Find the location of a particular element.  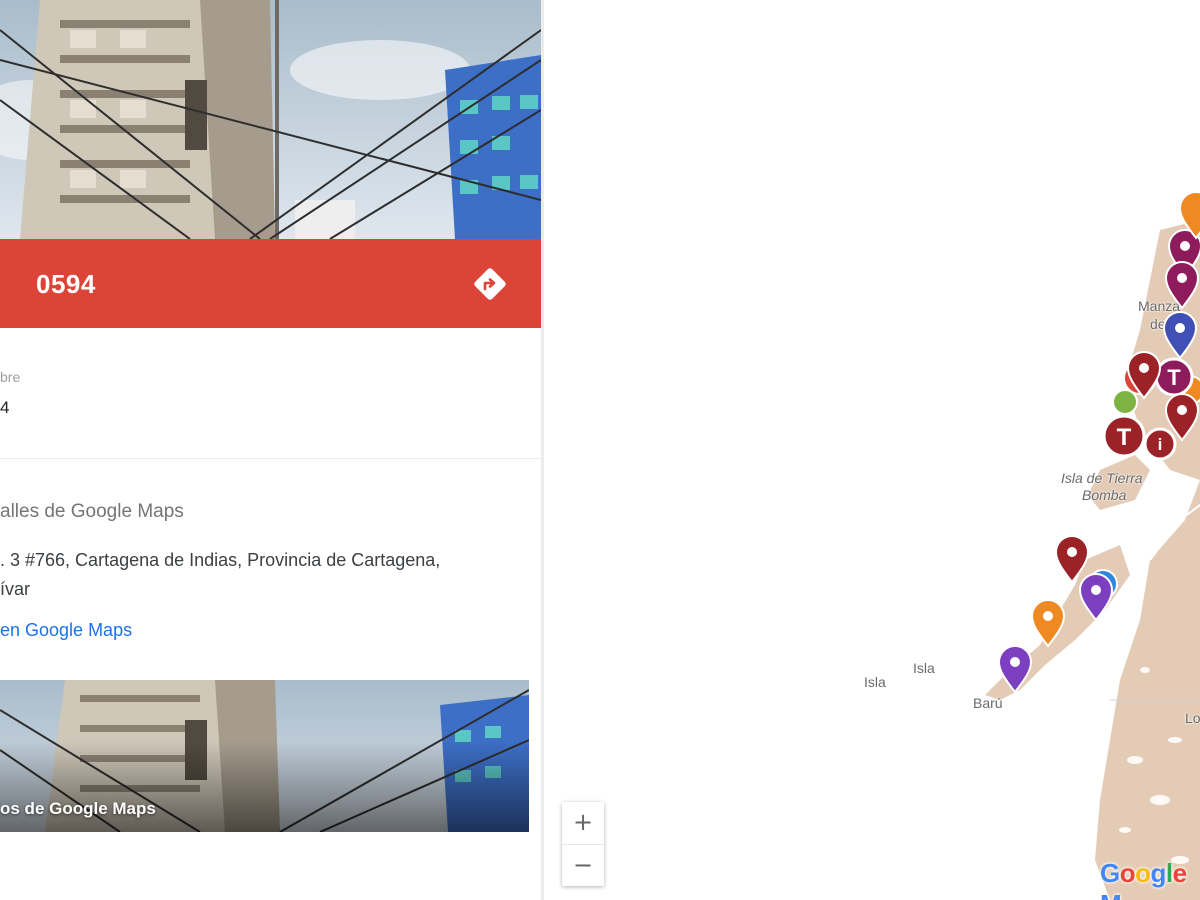

place-hero-photo is located at coordinates (270, 119).